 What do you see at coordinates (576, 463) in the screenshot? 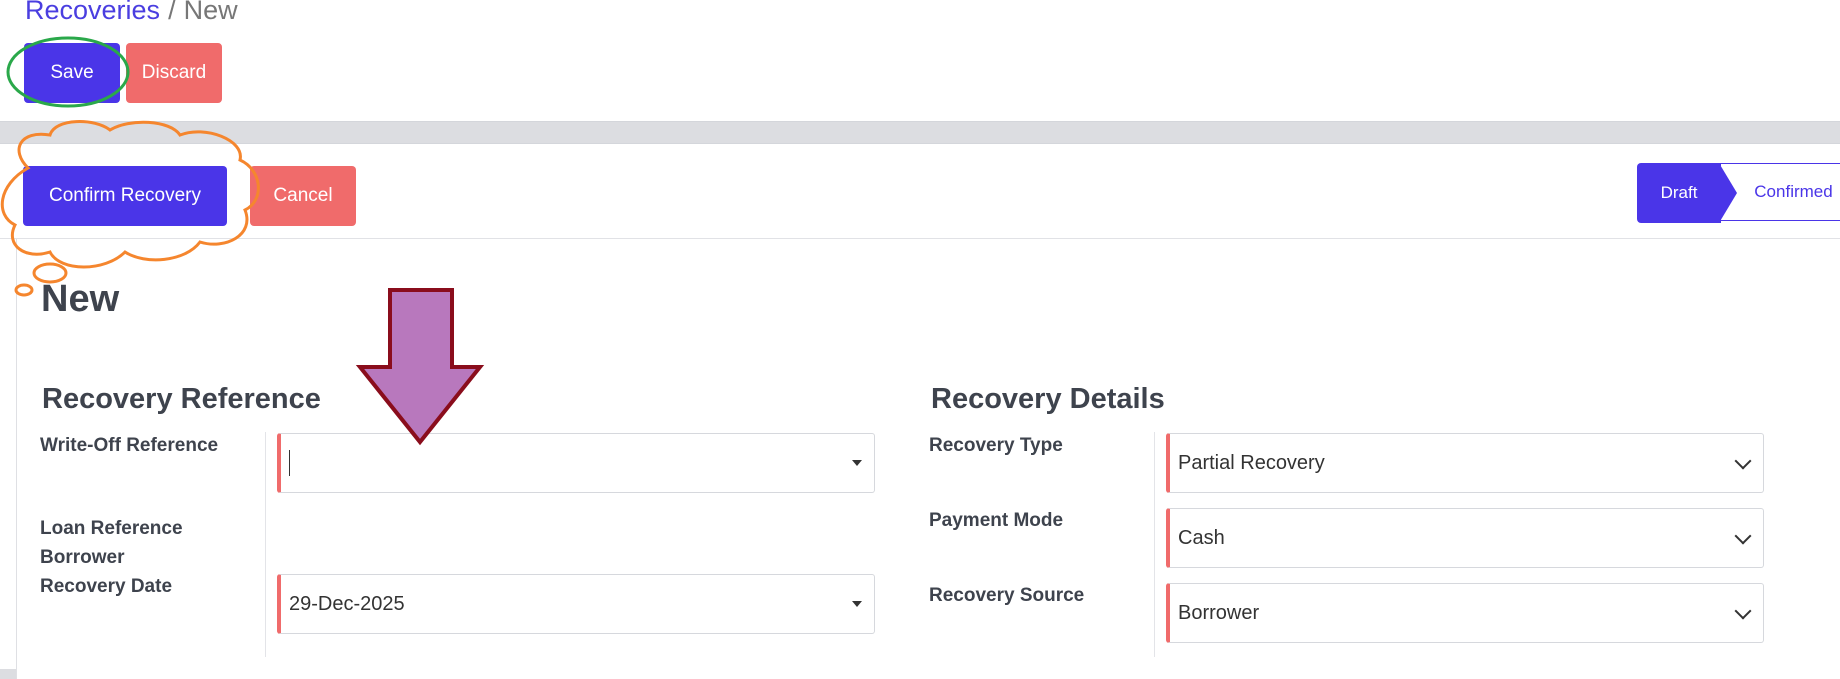
I see `write-off-reference-input` at bounding box center [576, 463].